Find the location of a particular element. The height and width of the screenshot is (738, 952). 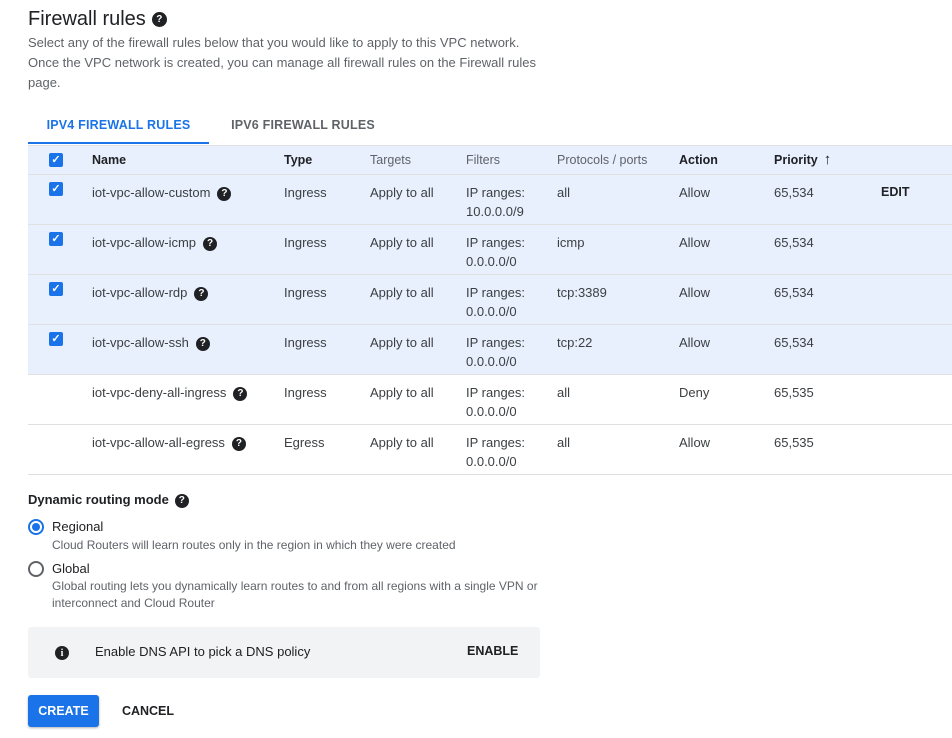

global-radio is located at coordinates (36, 569).